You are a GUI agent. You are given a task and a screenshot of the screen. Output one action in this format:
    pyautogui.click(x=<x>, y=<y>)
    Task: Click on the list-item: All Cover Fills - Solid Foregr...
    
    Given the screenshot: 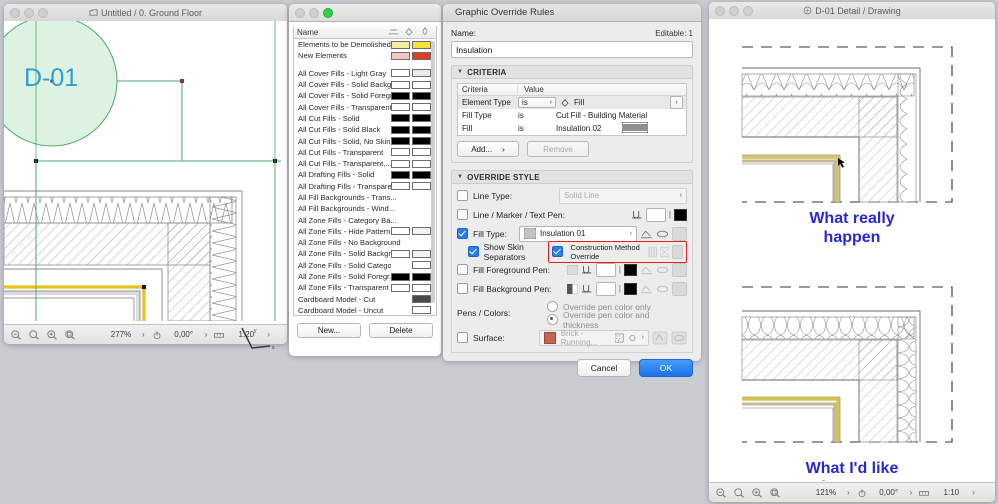 What is the action you would take?
    pyautogui.click(x=365, y=95)
    